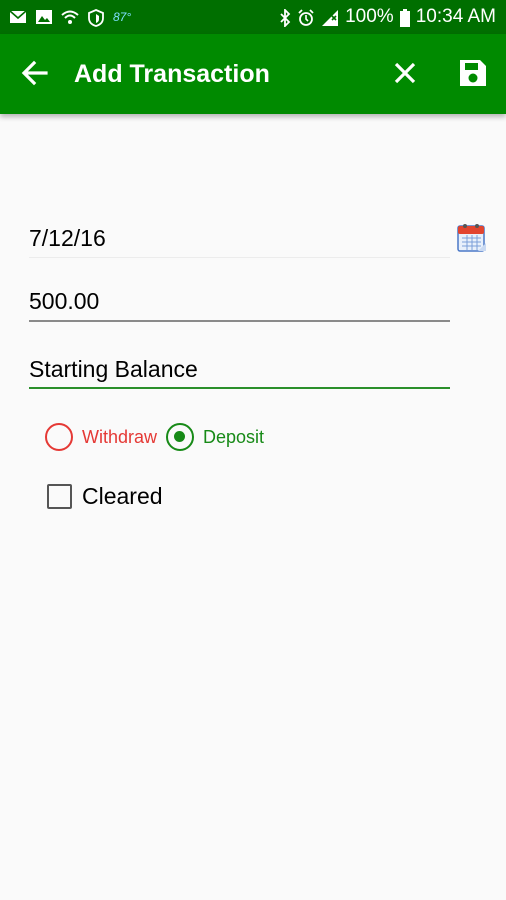  What do you see at coordinates (285, 18) in the screenshot?
I see `bluetooth-icon` at bounding box center [285, 18].